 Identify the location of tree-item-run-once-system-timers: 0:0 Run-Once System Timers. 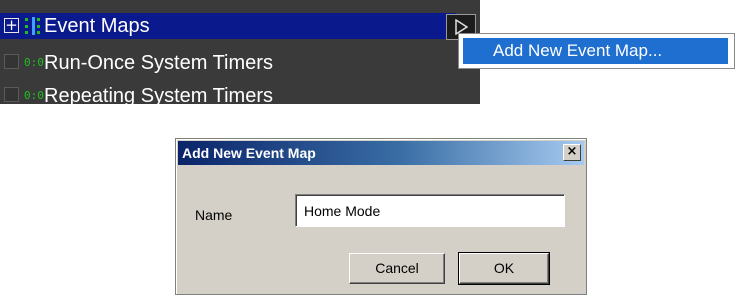
(240, 63).